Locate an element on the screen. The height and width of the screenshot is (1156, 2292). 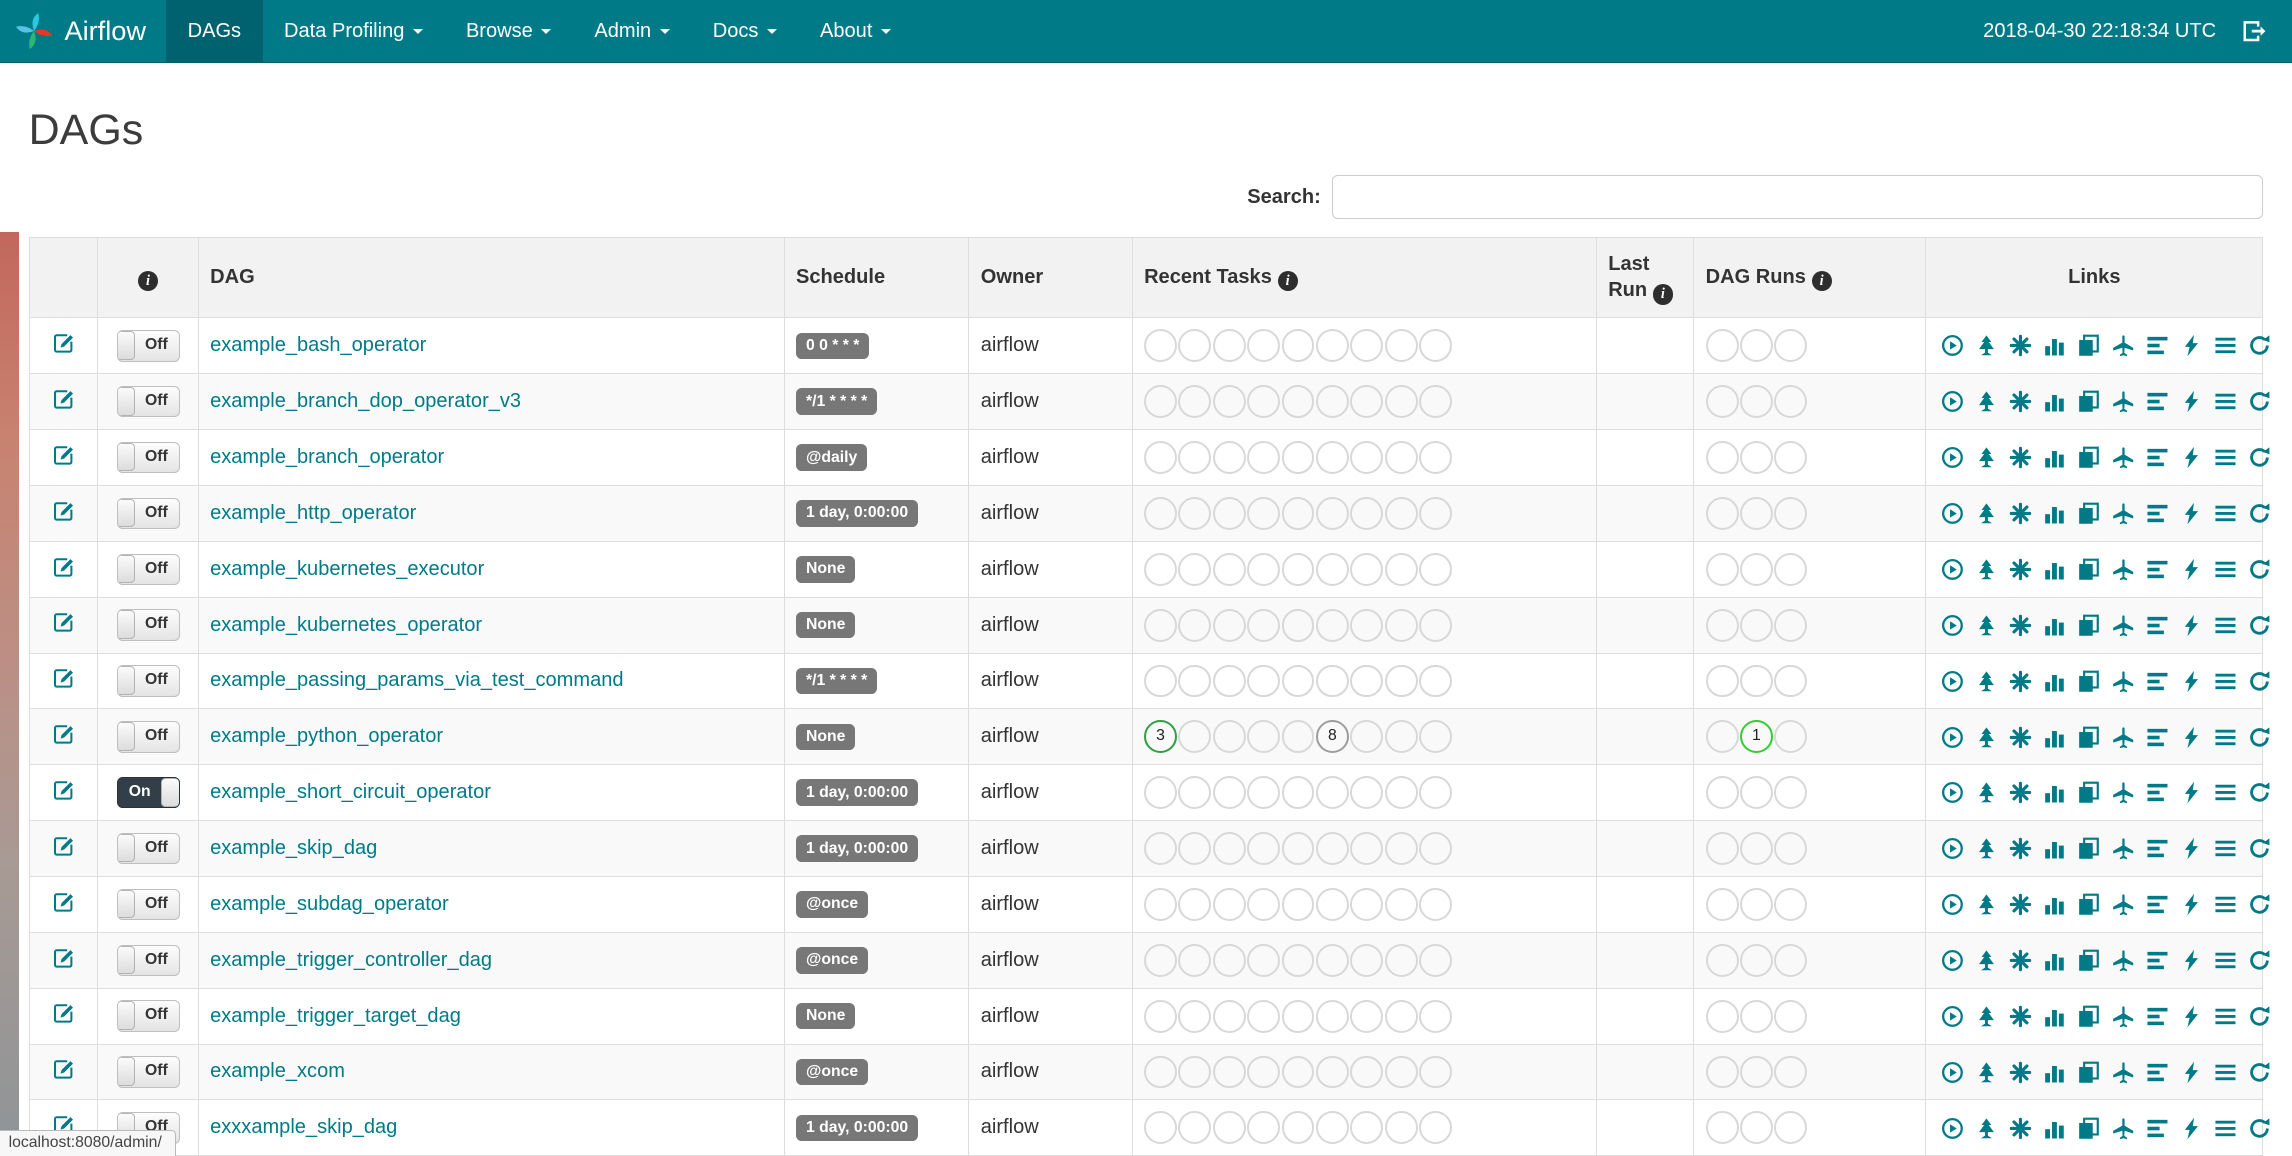
nav-item-admin: Admin is located at coordinates (632, 31).